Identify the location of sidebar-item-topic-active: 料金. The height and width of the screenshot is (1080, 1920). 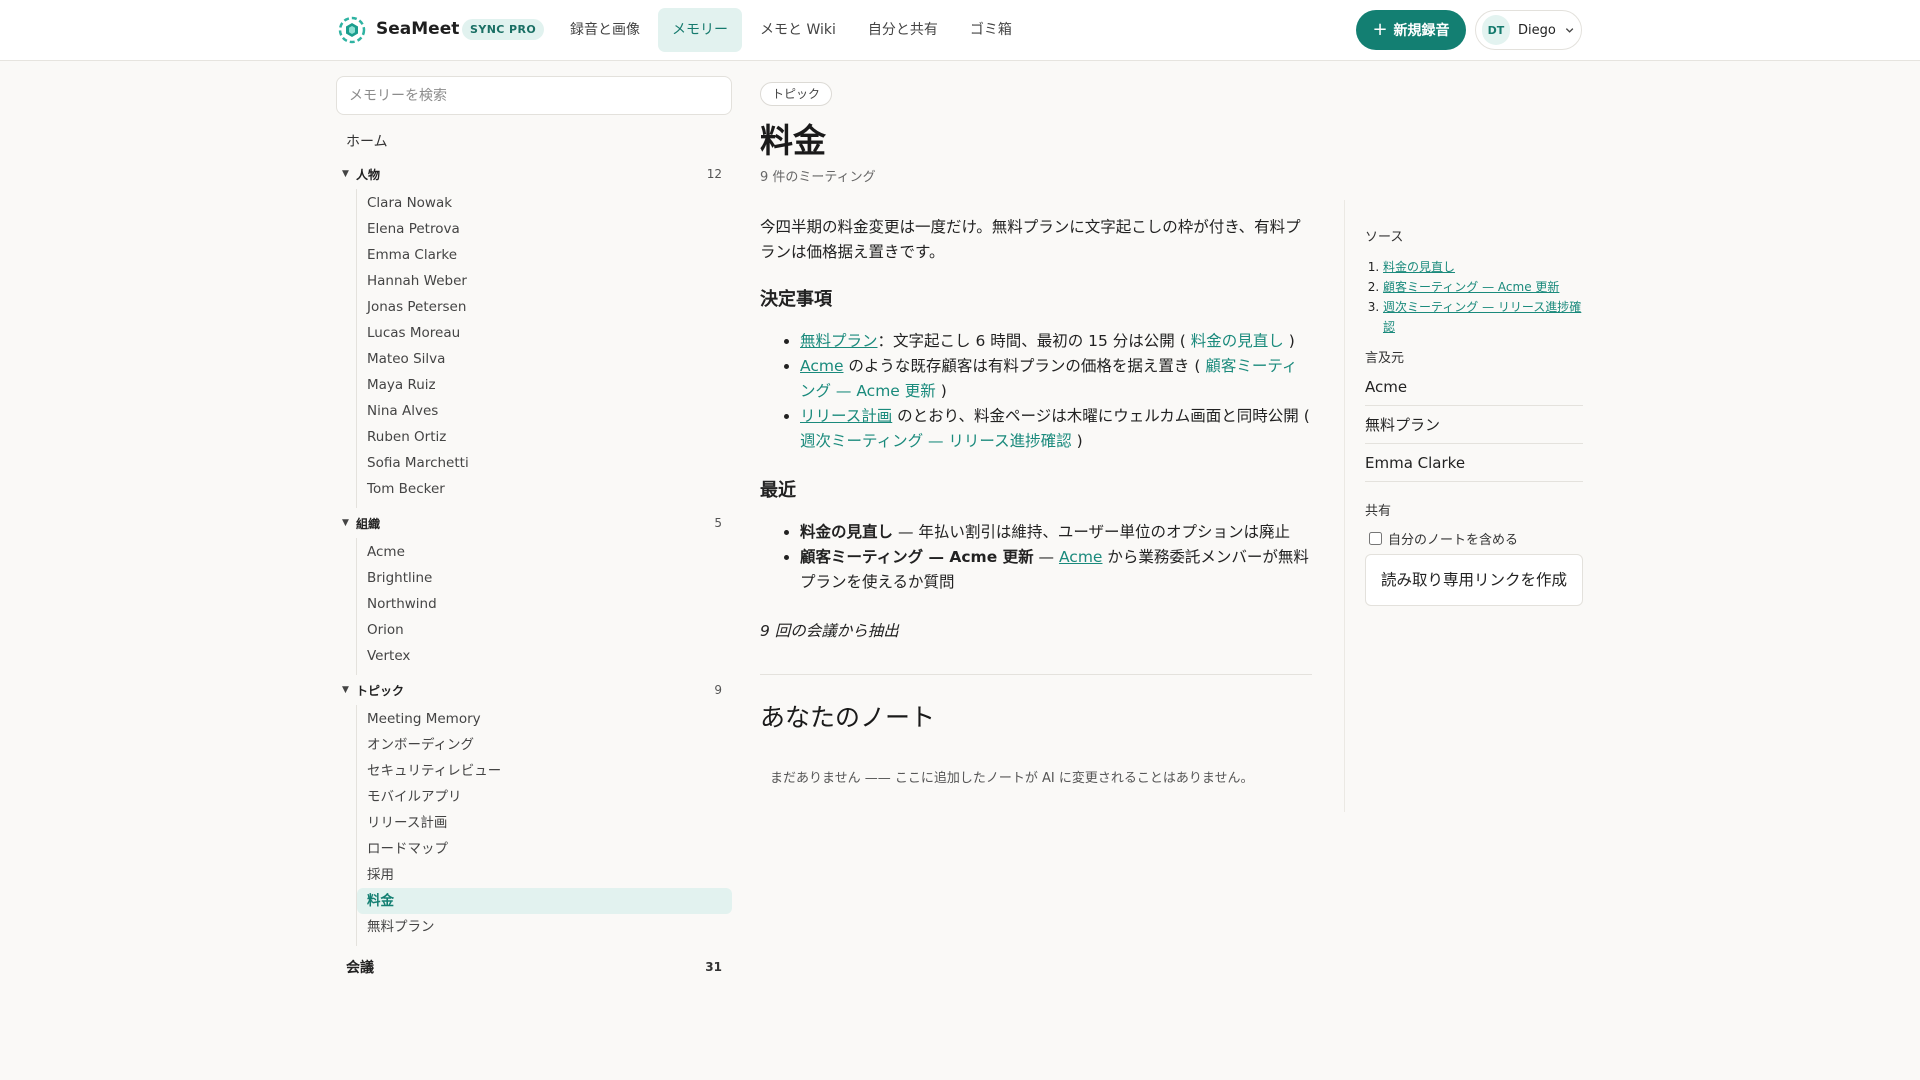
(544, 901).